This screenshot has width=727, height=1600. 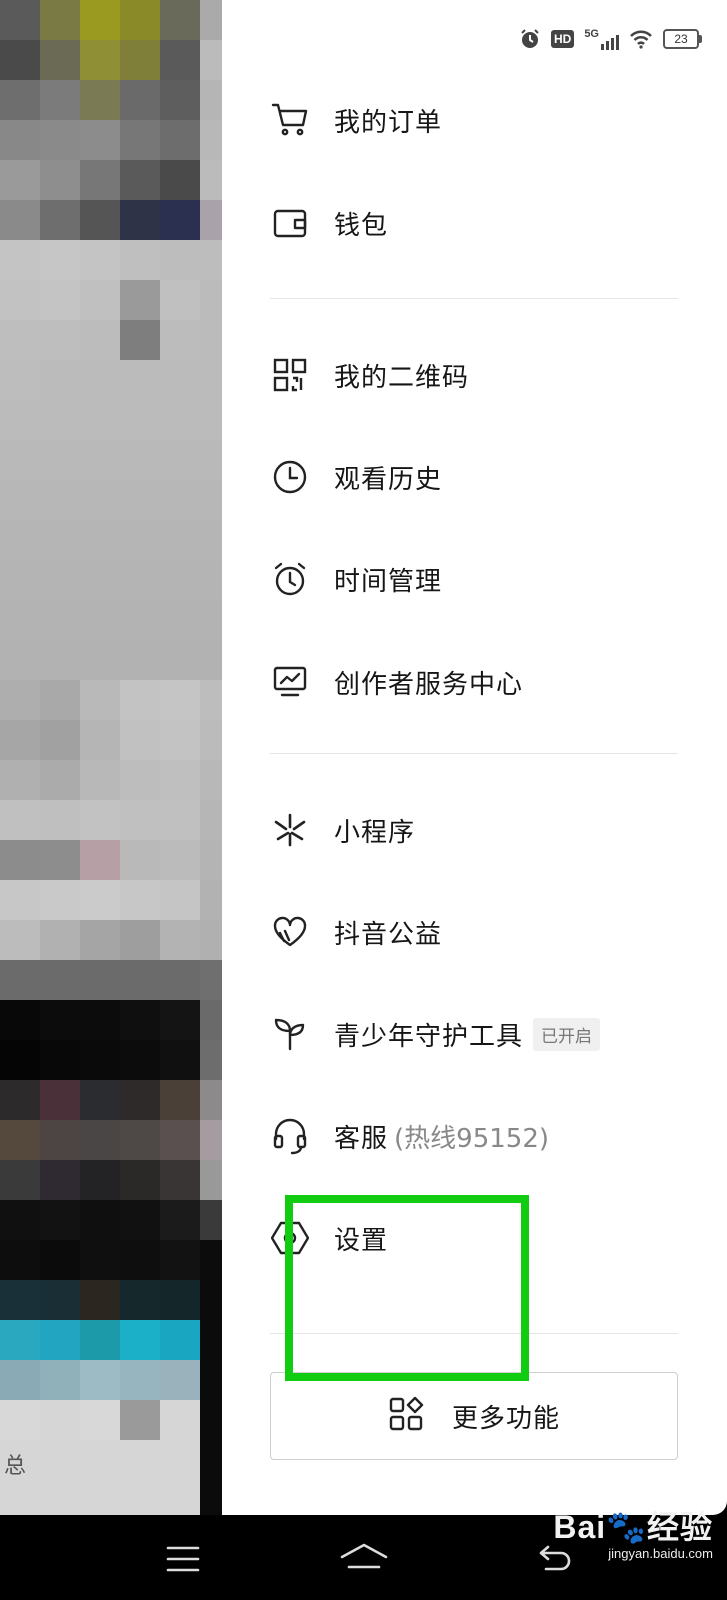 I want to click on menu-item-label: 钱包, so click(x=361, y=225).